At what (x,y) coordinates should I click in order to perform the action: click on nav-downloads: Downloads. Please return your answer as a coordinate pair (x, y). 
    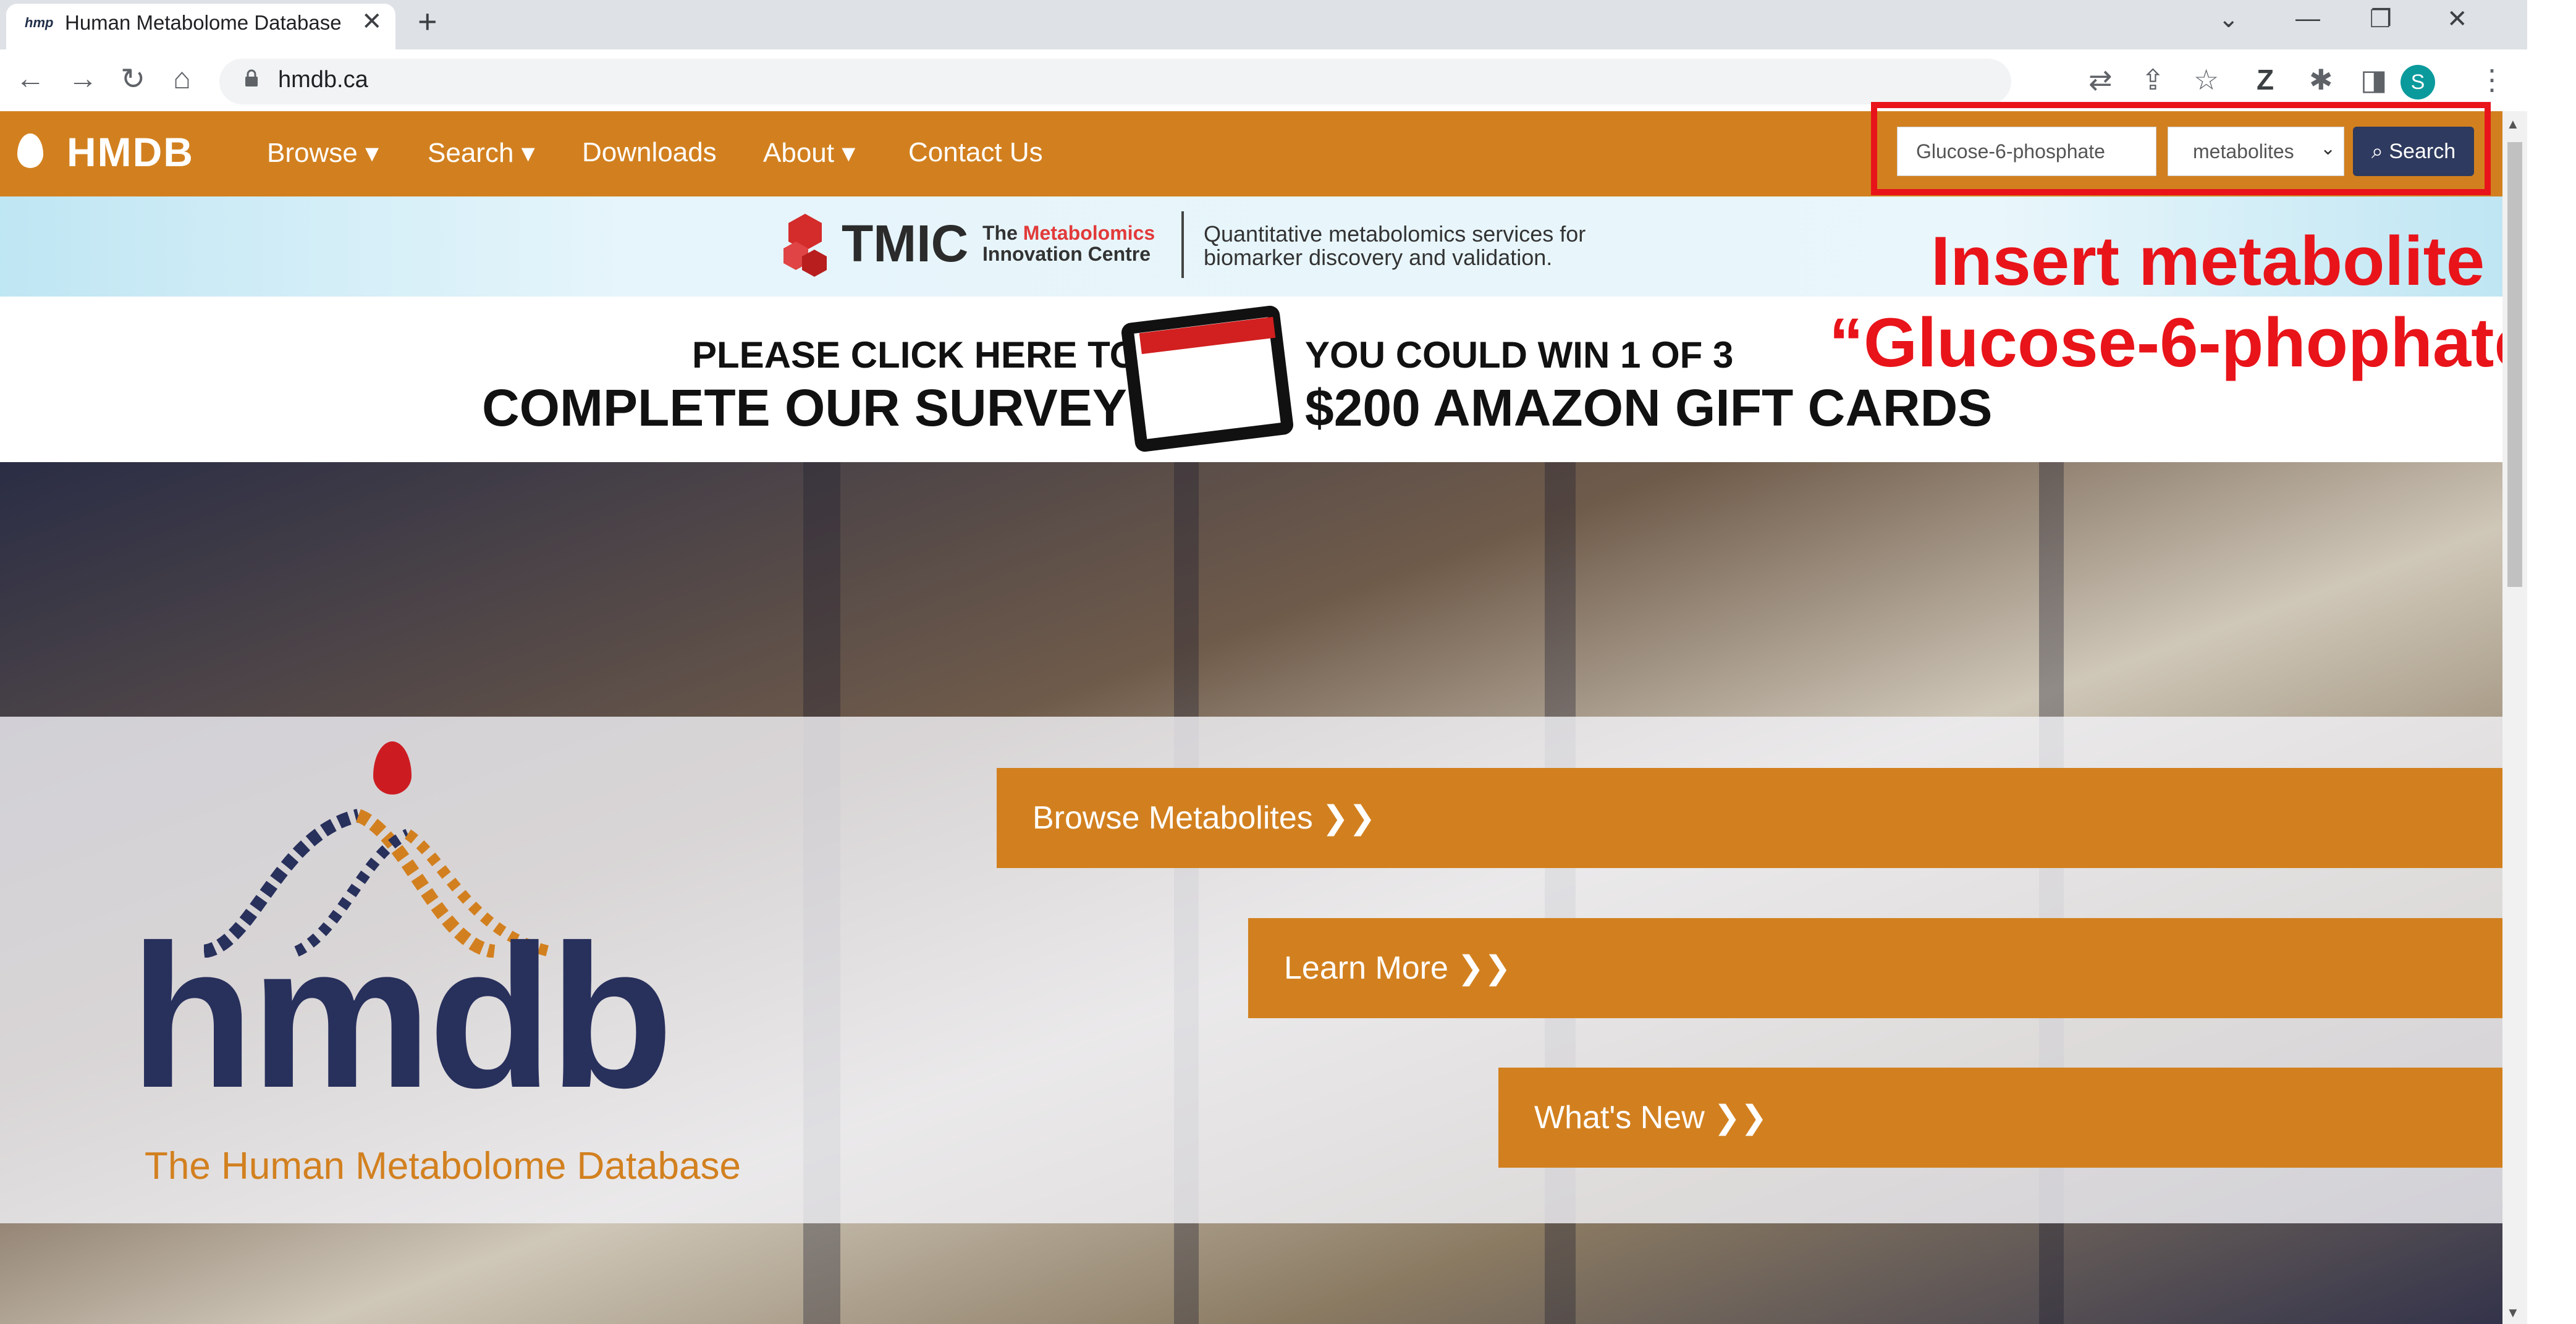
    Looking at the image, I should click on (649, 152).